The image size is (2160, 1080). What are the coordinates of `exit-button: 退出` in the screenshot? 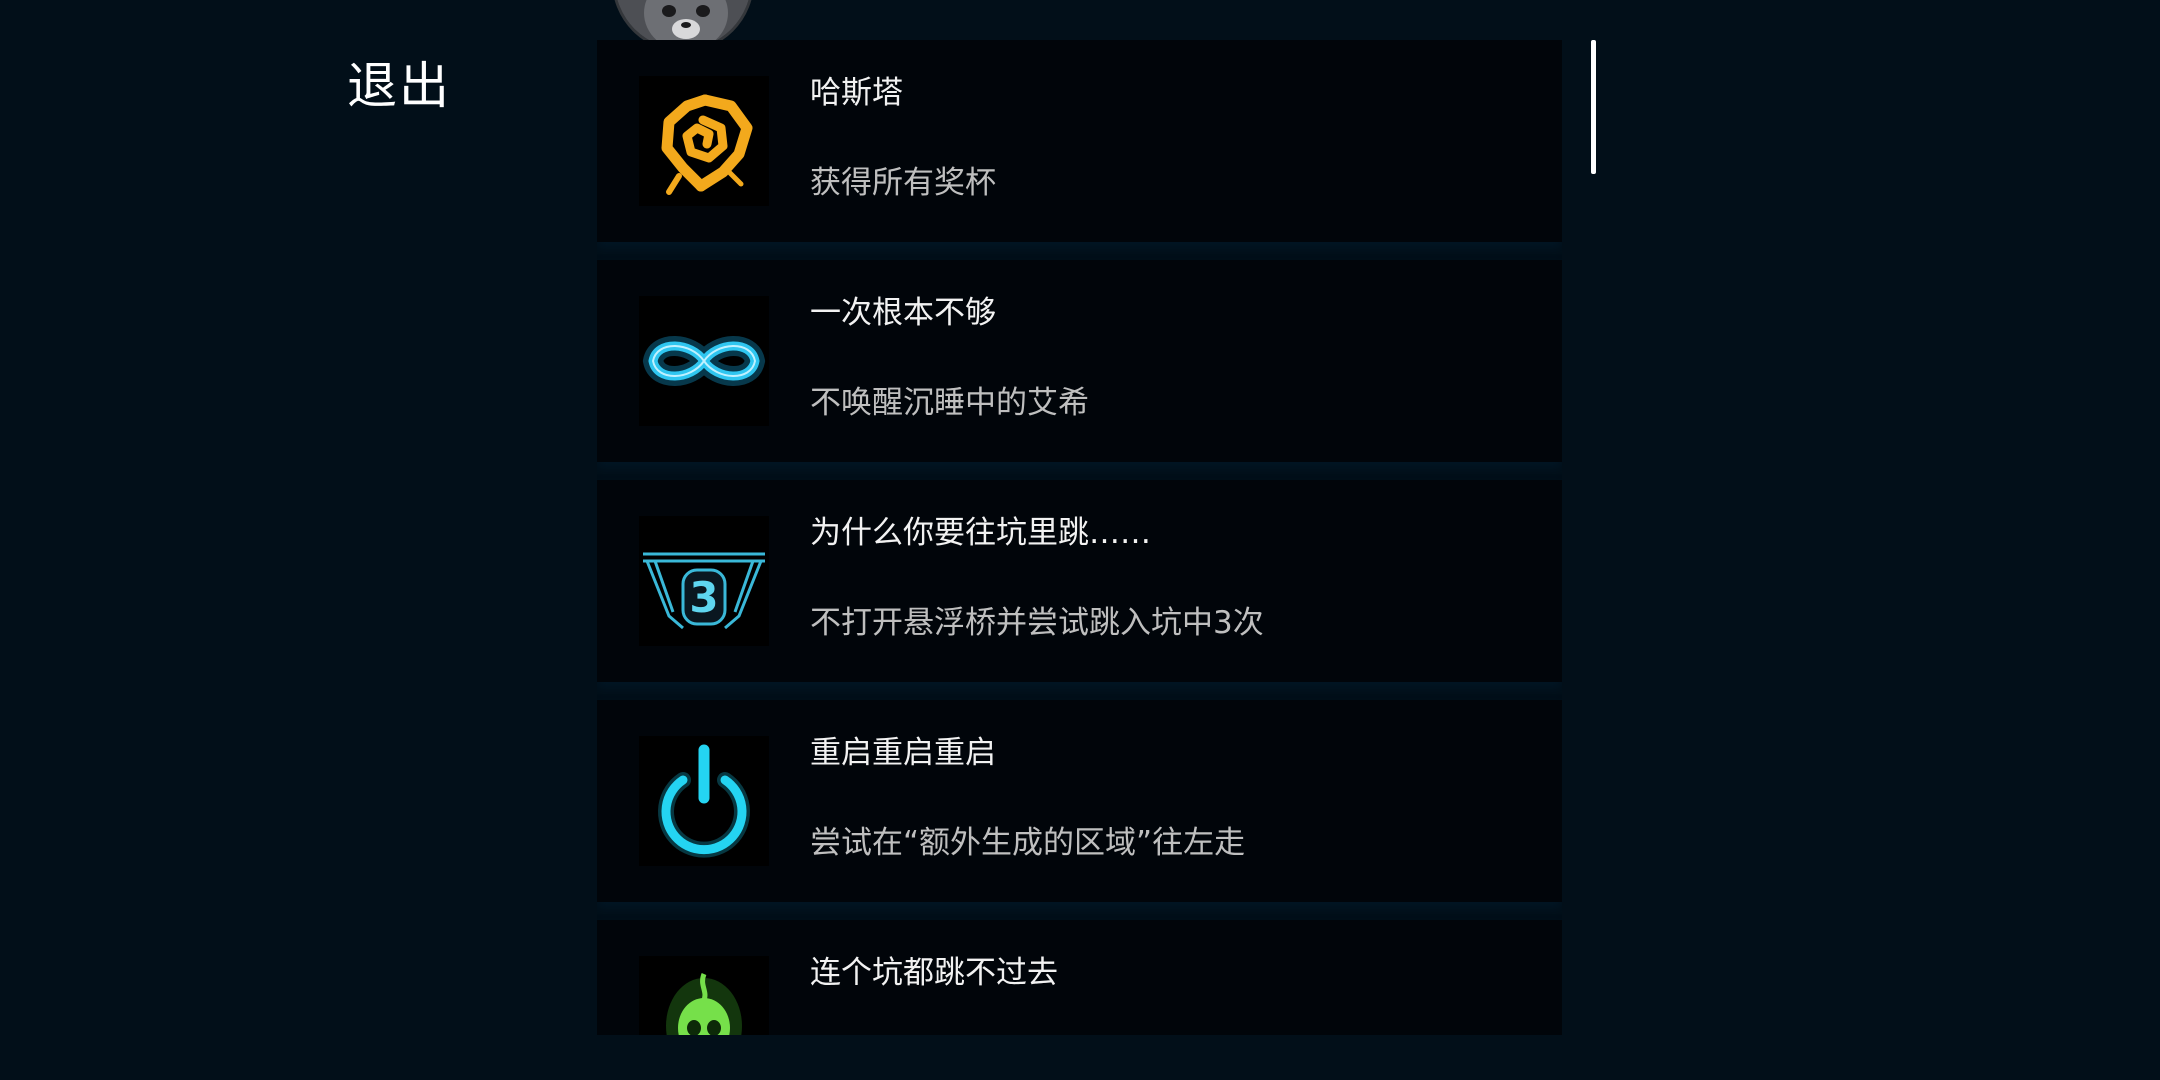 It's located at (399, 86).